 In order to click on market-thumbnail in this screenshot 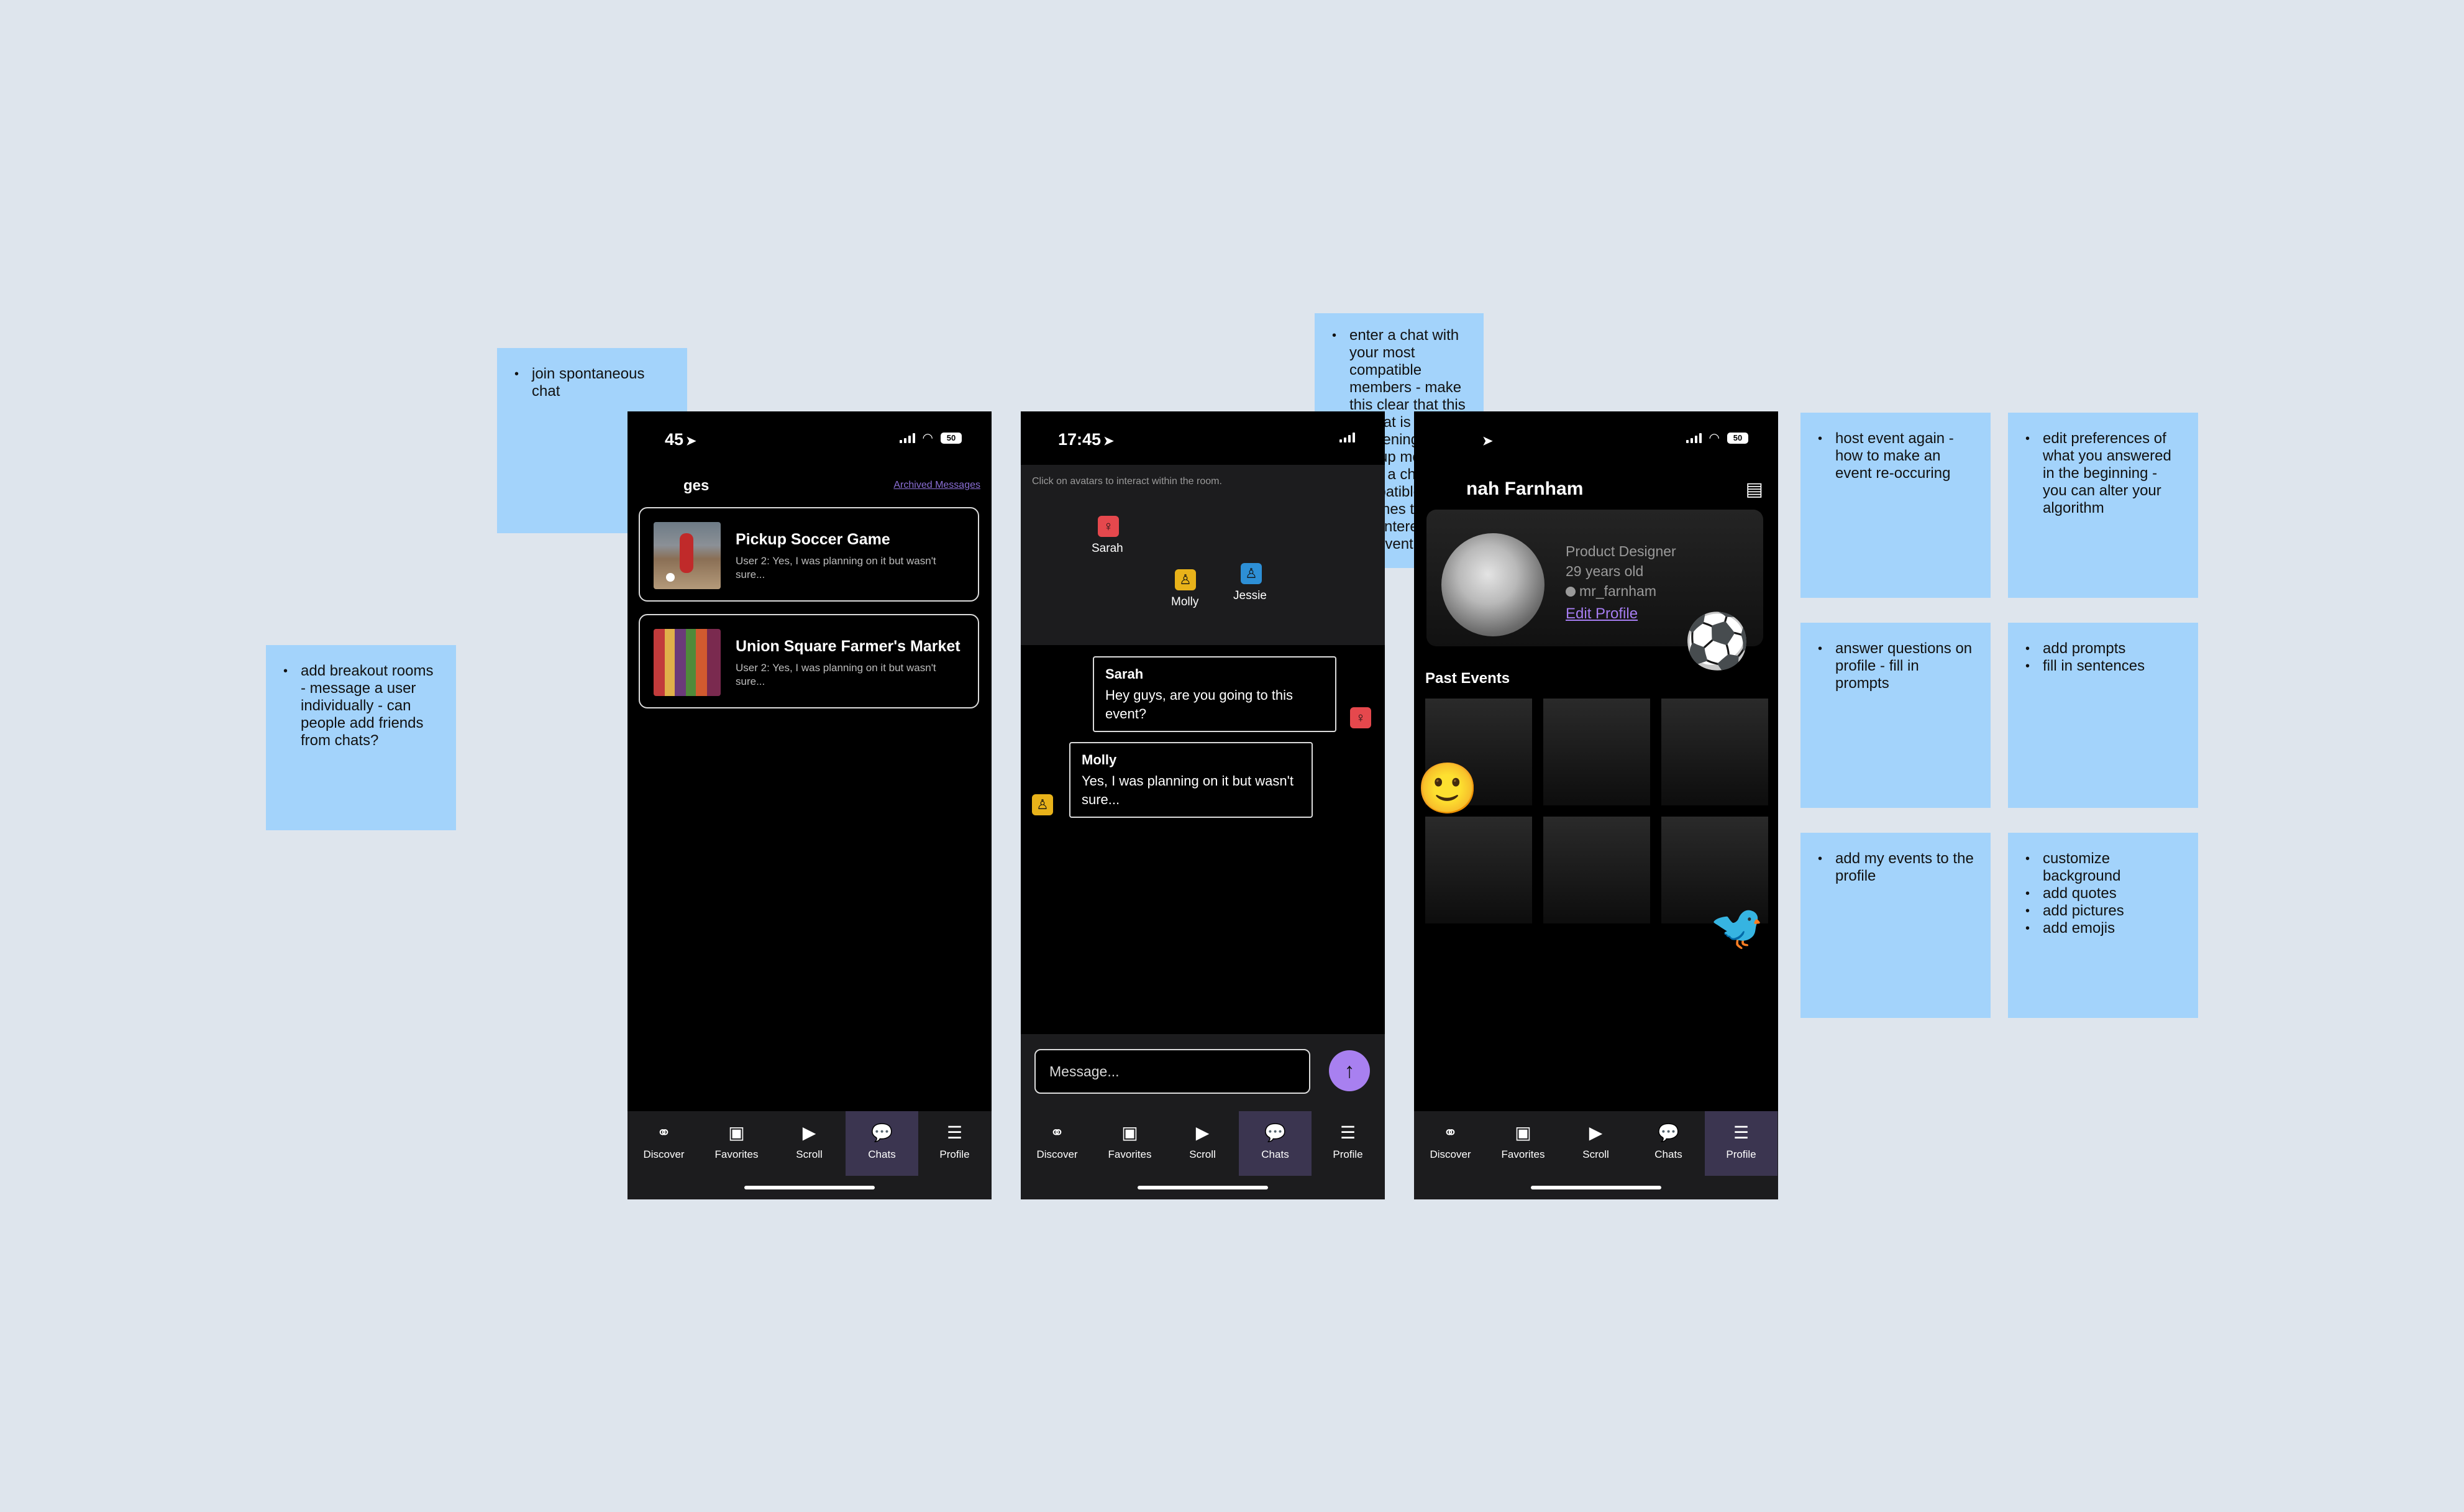, I will do `click(687, 662)`.